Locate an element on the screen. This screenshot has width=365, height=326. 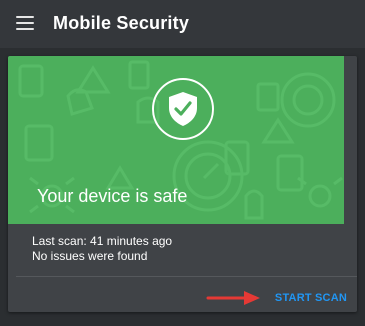
card-divider is located at coordinates (186, 276).